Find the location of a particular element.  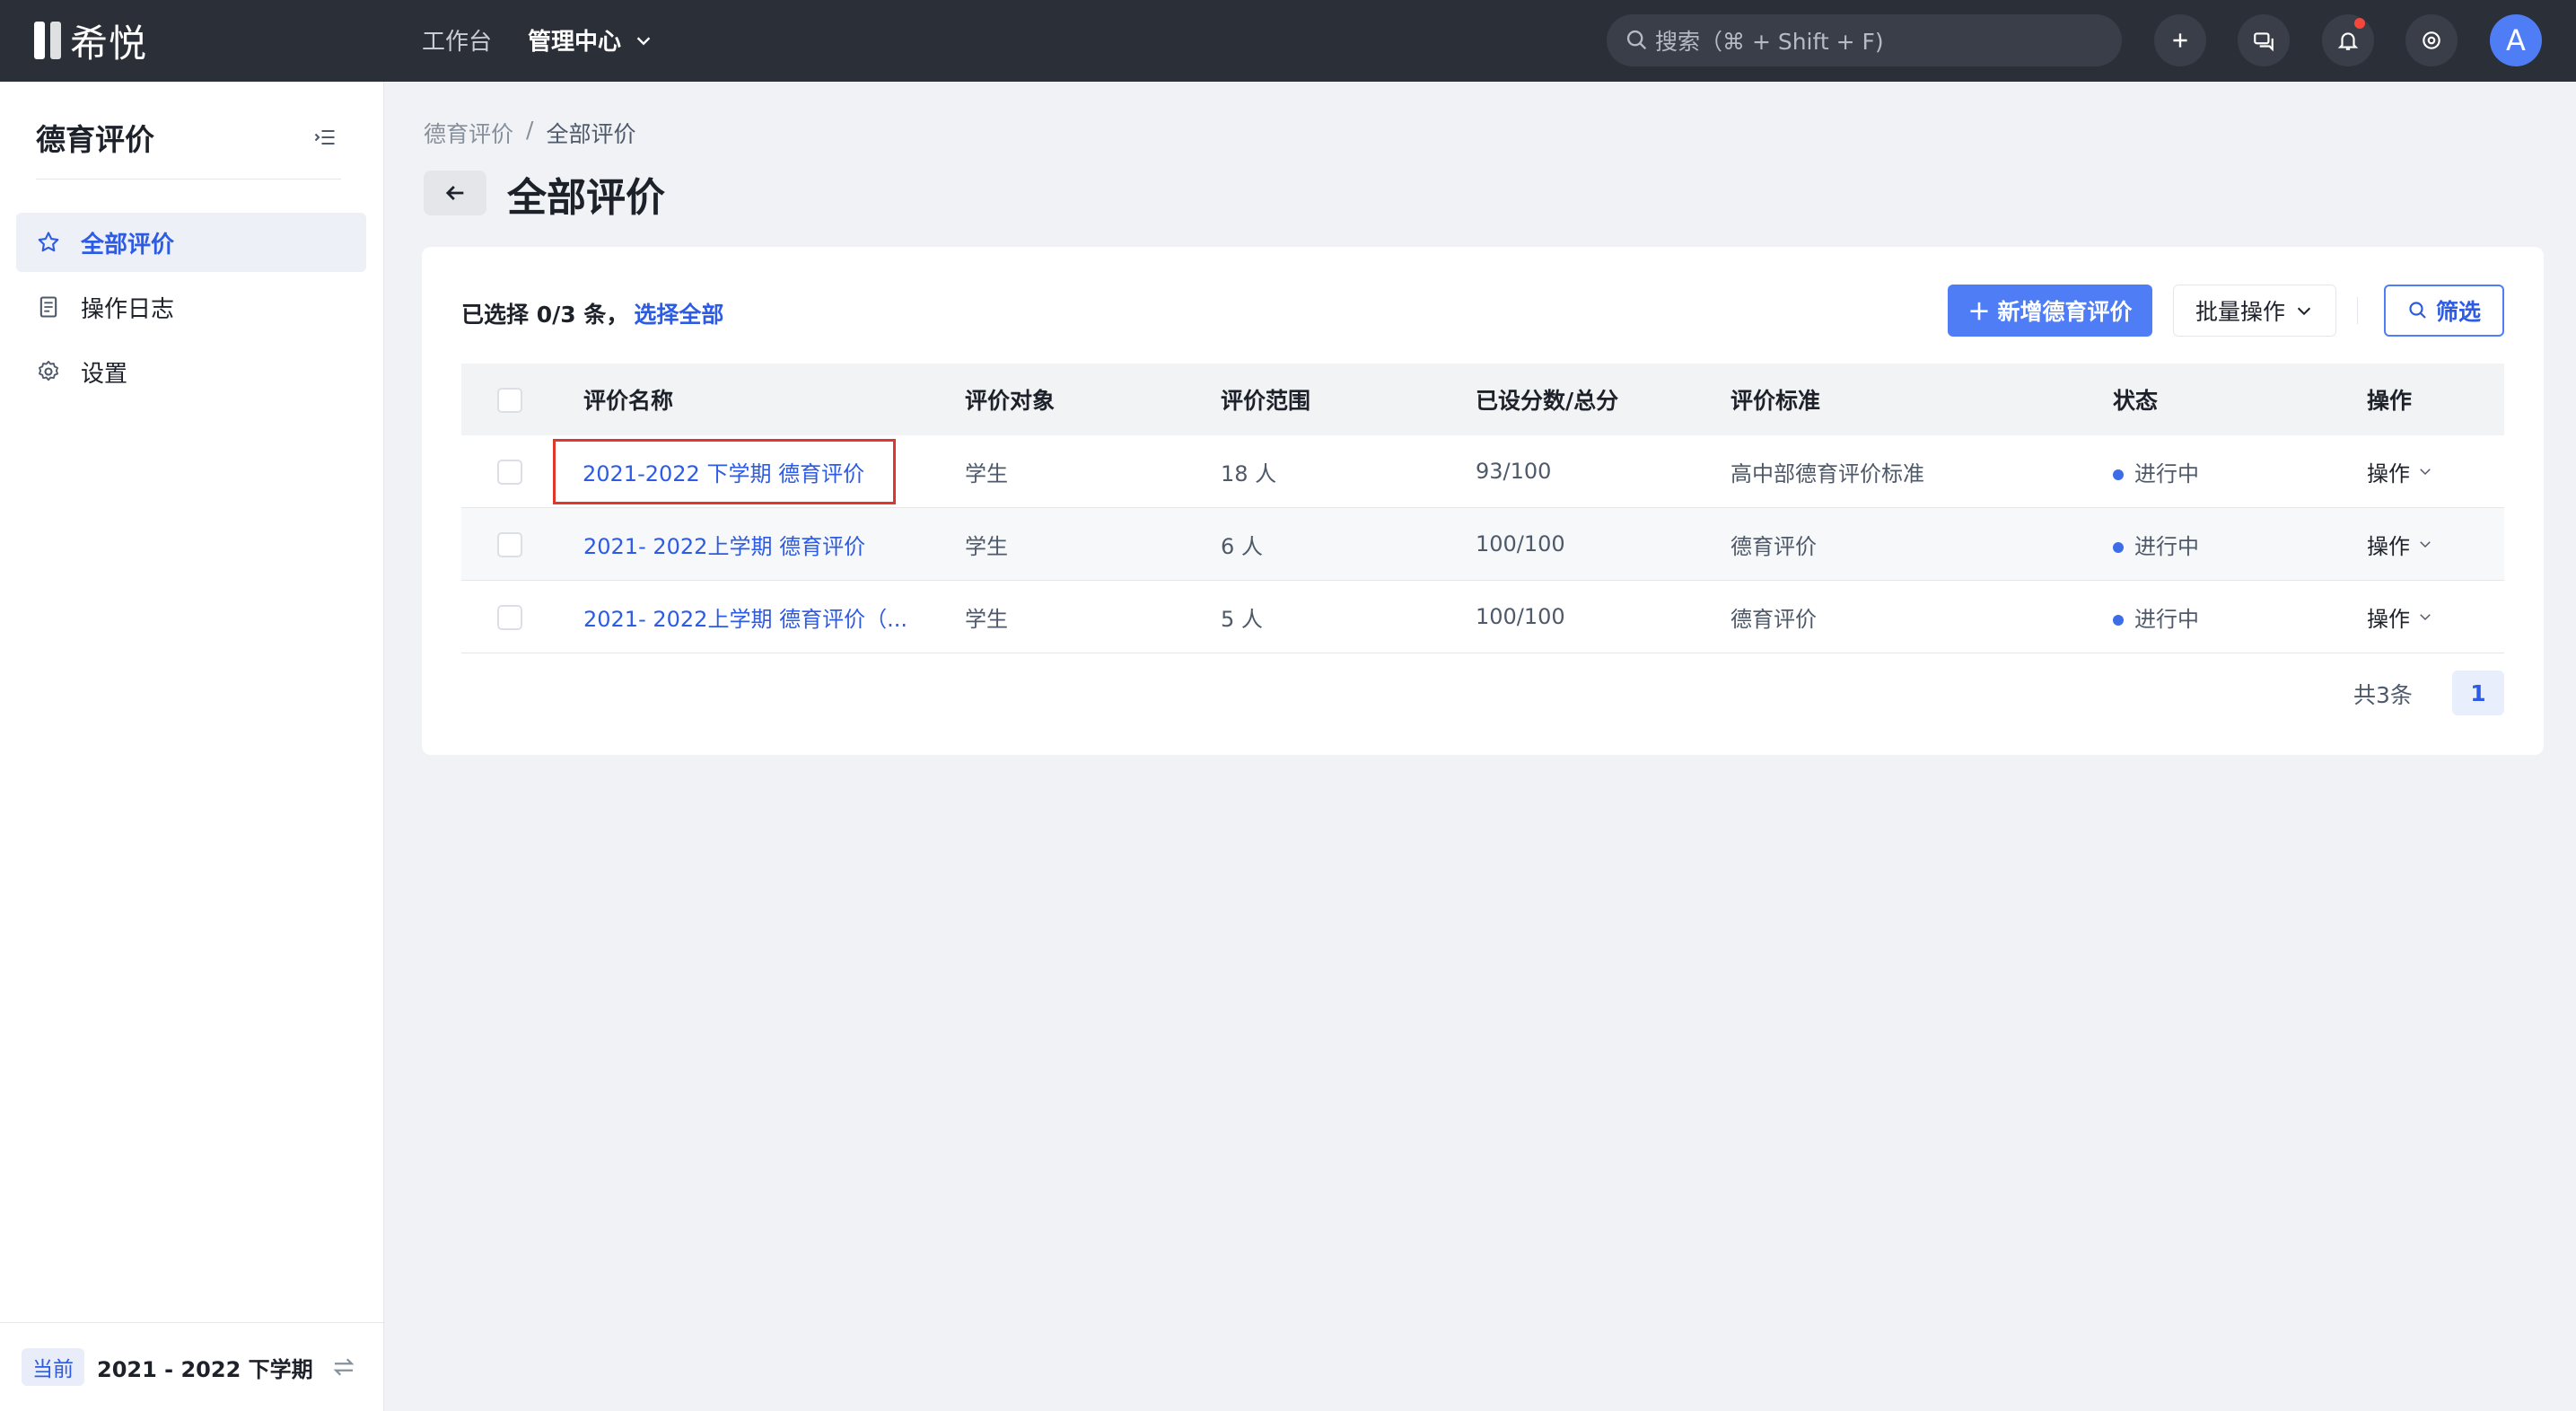

notifications-button is located at coordinates (2348, 40).